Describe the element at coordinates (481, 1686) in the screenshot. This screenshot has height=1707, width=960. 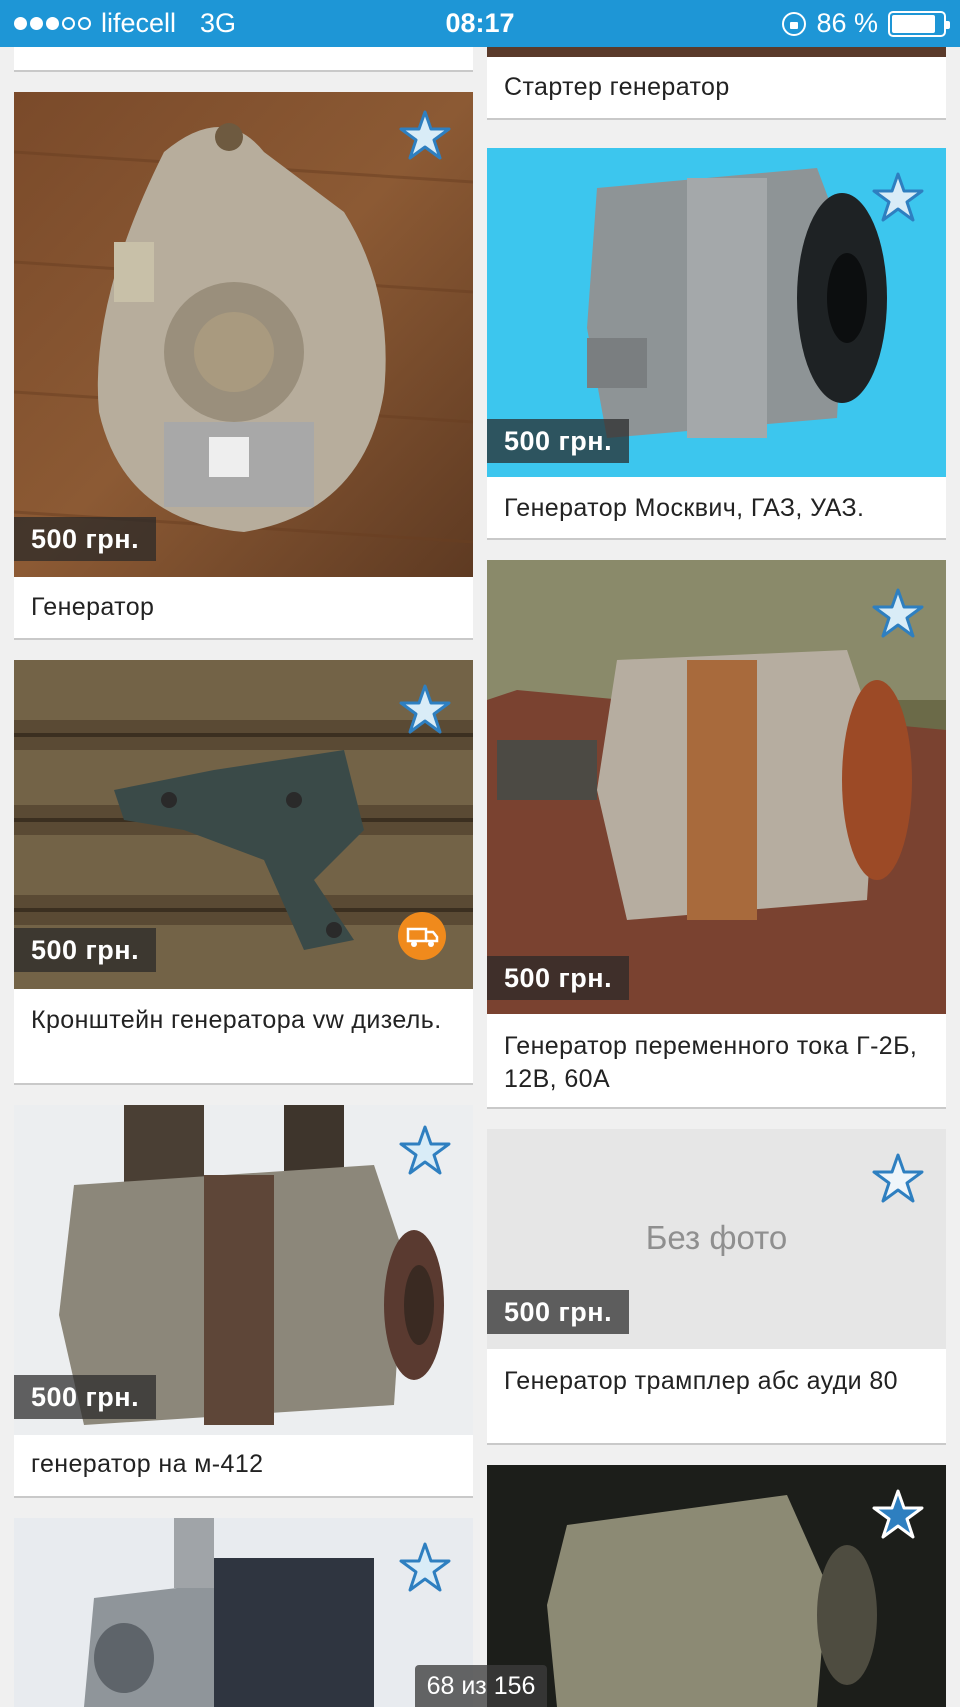
I see `page-counter: 68 из 156` at that location.